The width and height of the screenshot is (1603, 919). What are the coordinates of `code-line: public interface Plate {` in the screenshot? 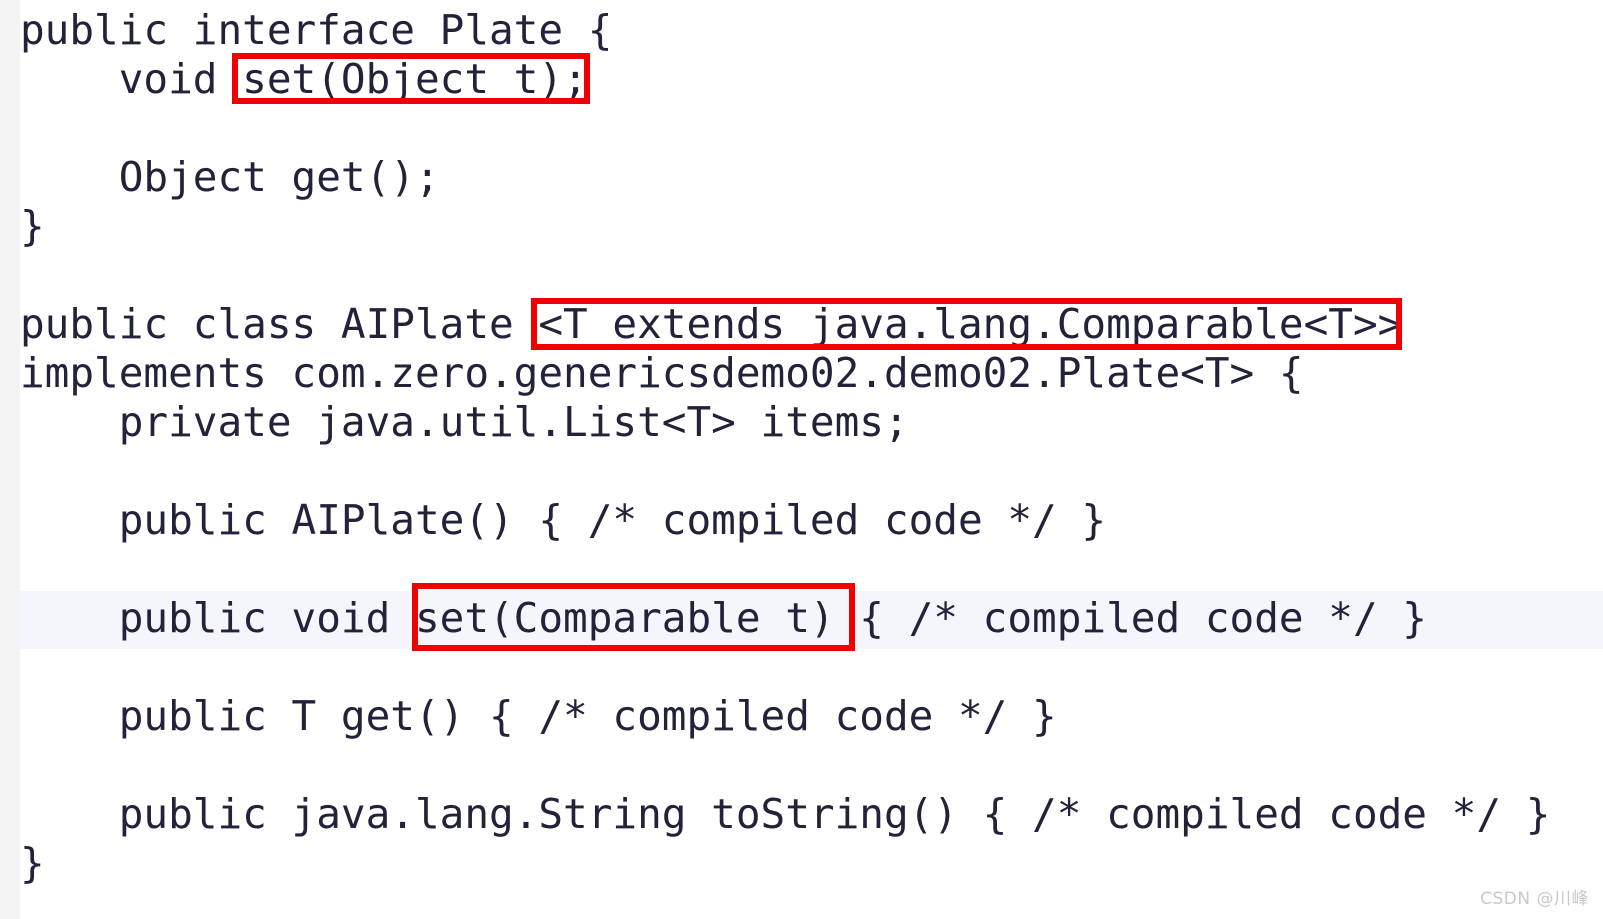 It's located at (316, 30).